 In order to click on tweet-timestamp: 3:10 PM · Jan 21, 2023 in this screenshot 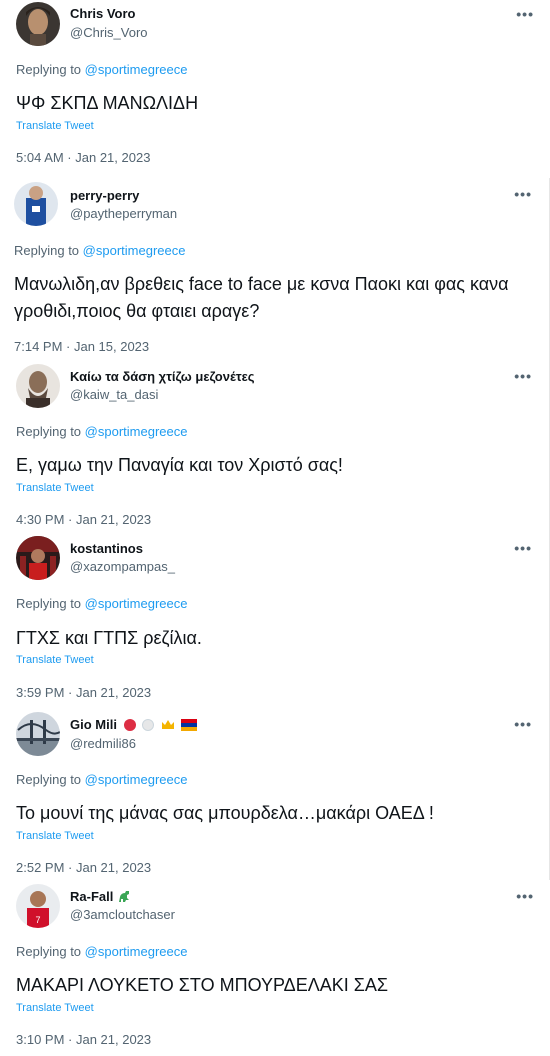, I will do `click(83, 1039)`.